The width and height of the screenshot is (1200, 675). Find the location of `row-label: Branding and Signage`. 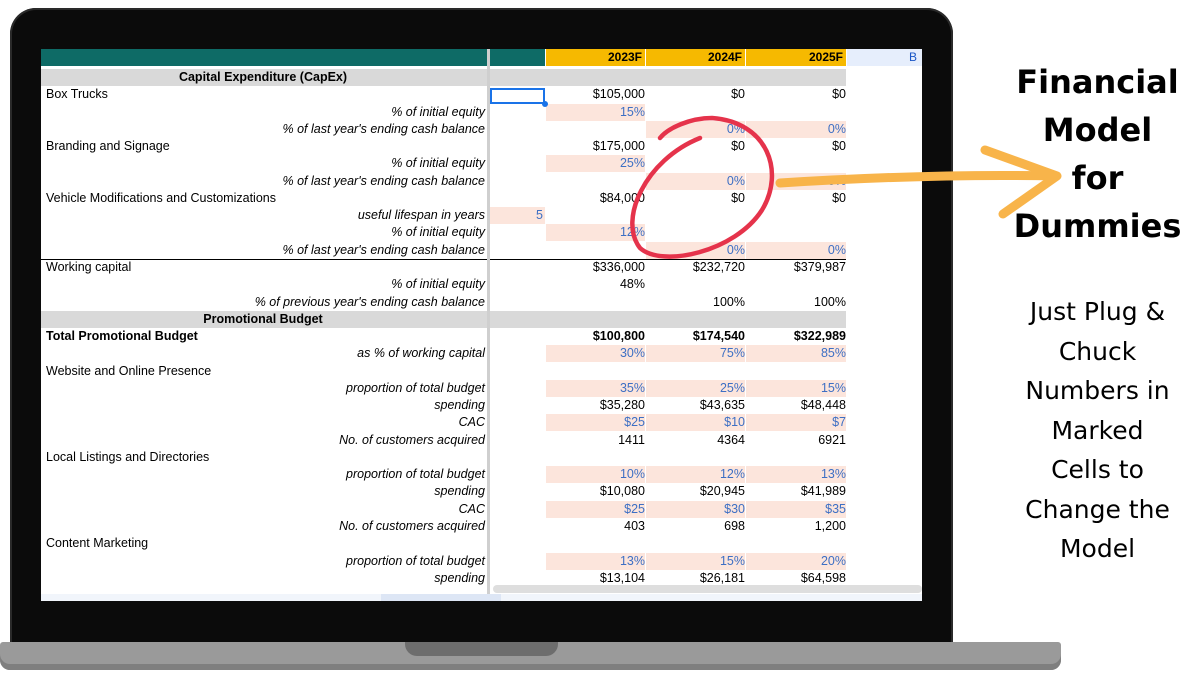

row-label: Branding and Signage is located at coordinates (266, 146).